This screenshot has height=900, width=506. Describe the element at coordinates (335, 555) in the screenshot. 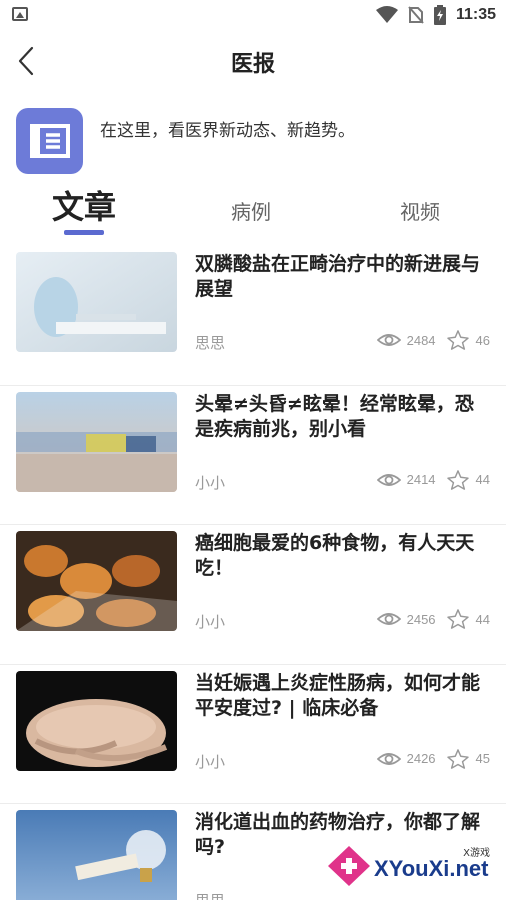

I see `article-title: 癌细胞最爱的6种食物，有人天天吃！` at that location.